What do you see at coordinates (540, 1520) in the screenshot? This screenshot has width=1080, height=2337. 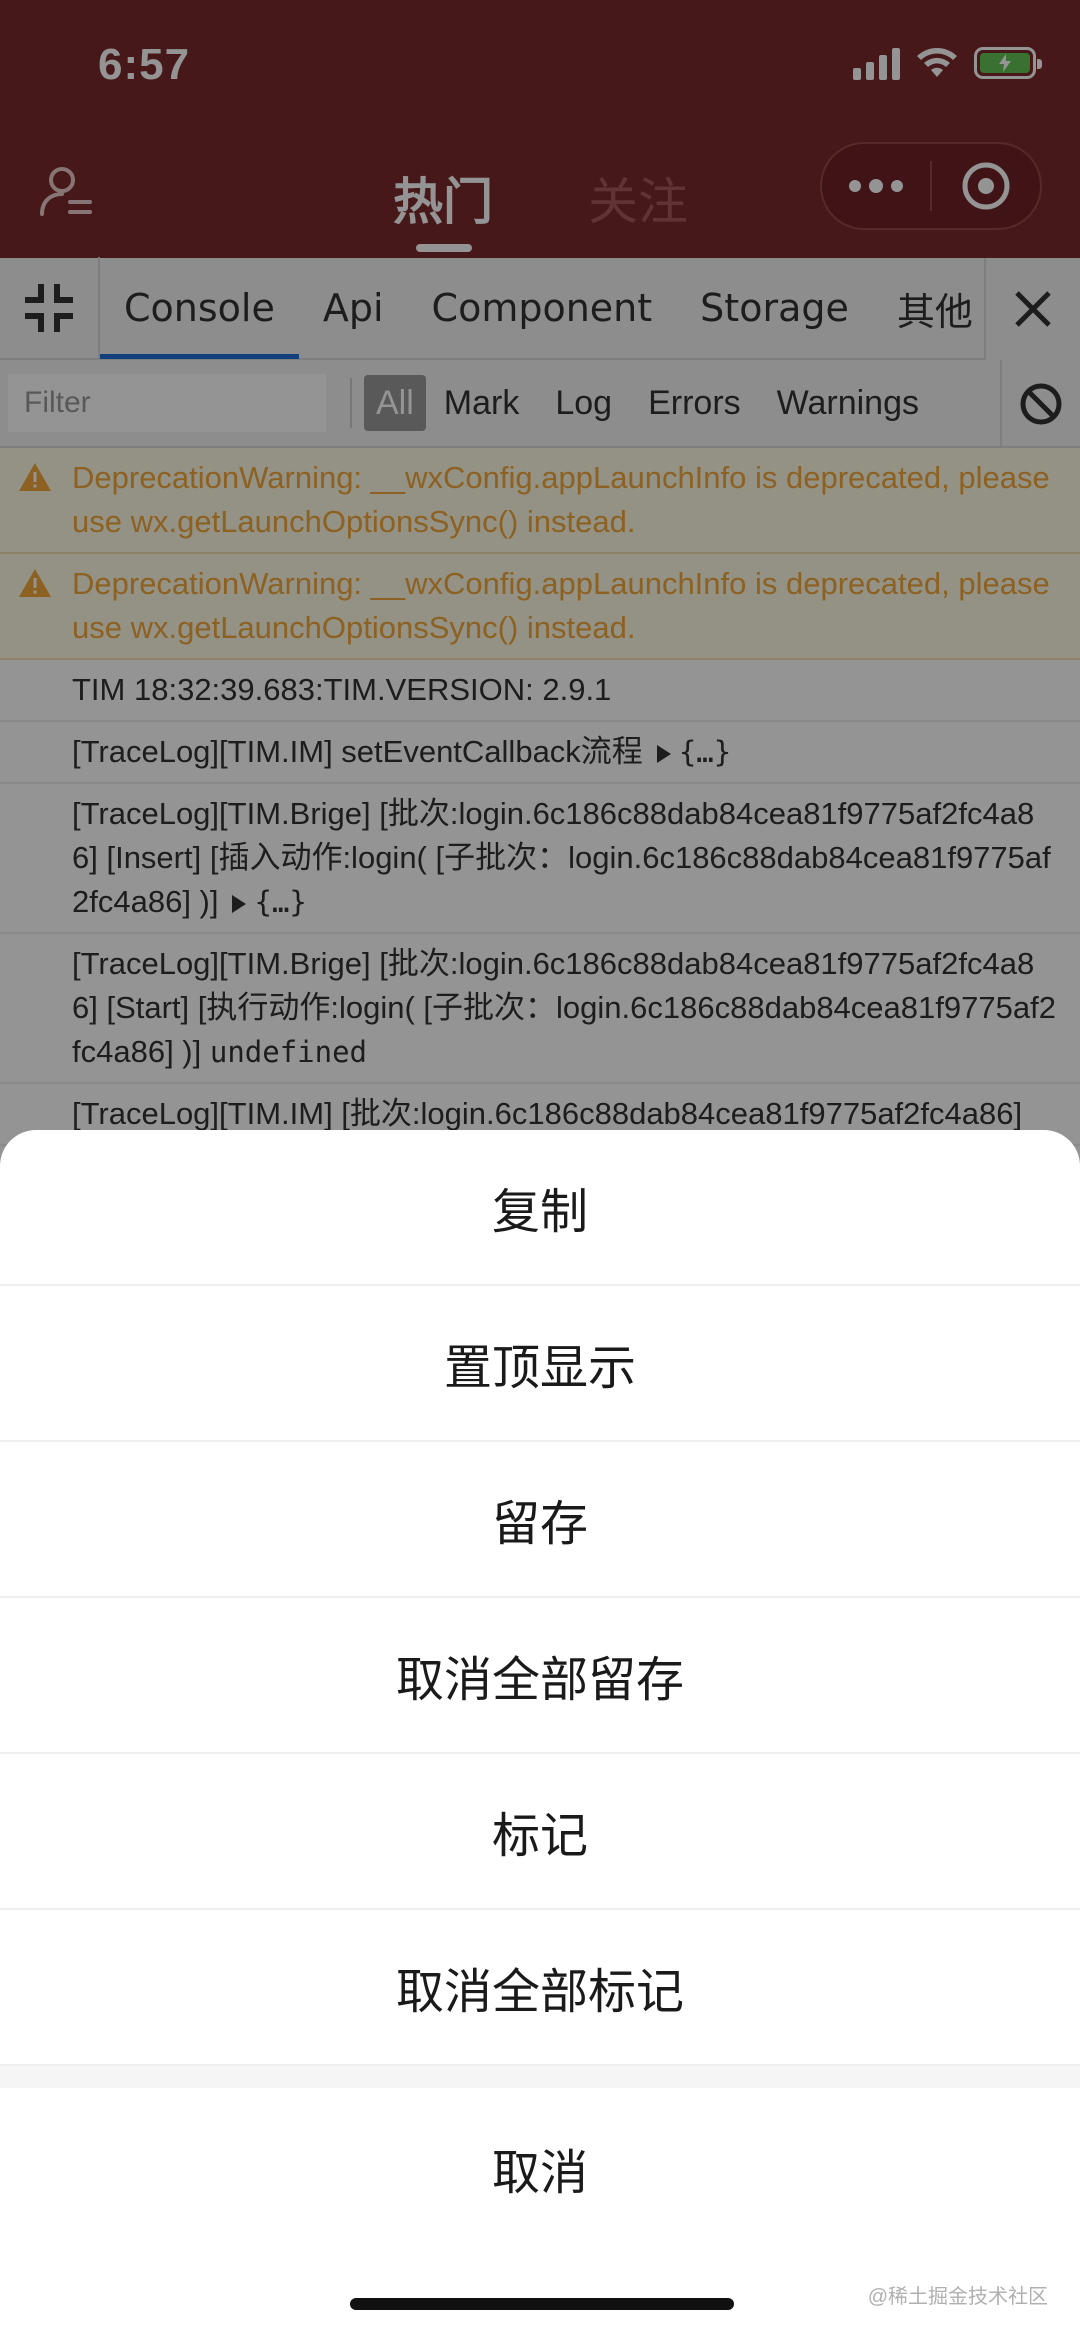 I see `action-keep: 留存` at bounding box center [540, 1520].